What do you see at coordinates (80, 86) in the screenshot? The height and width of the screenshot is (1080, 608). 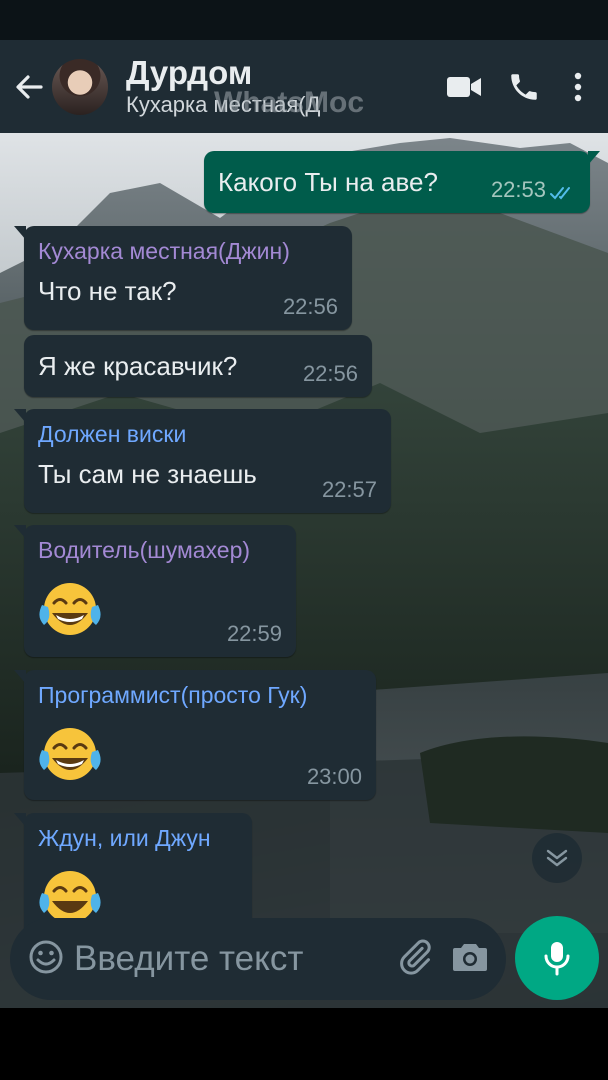 I see `avatar` at bounding box center [80, 86].